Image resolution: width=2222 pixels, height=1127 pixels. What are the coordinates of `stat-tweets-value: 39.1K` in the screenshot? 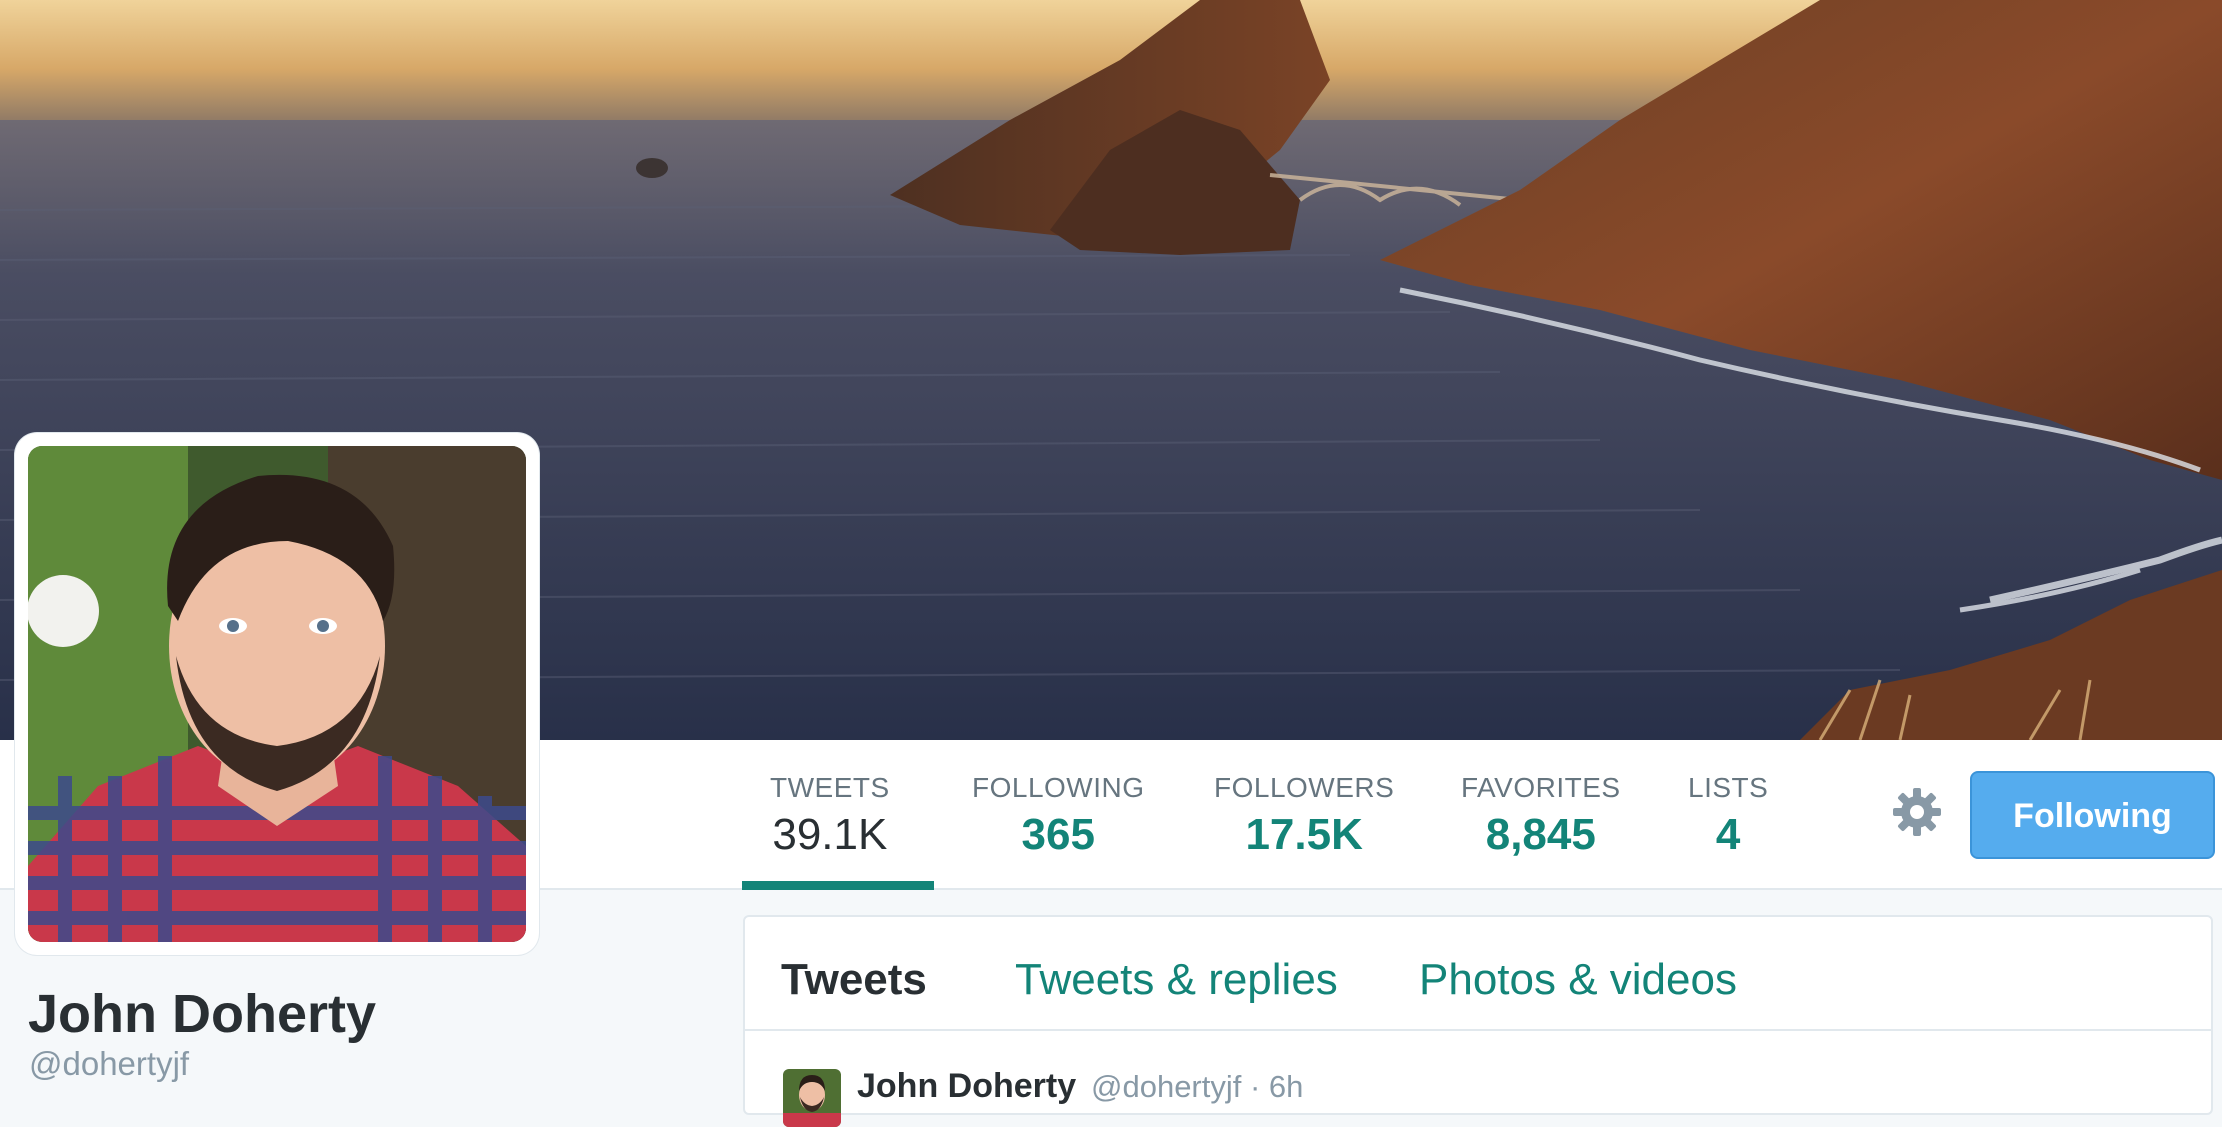 It's located at (830, 834).